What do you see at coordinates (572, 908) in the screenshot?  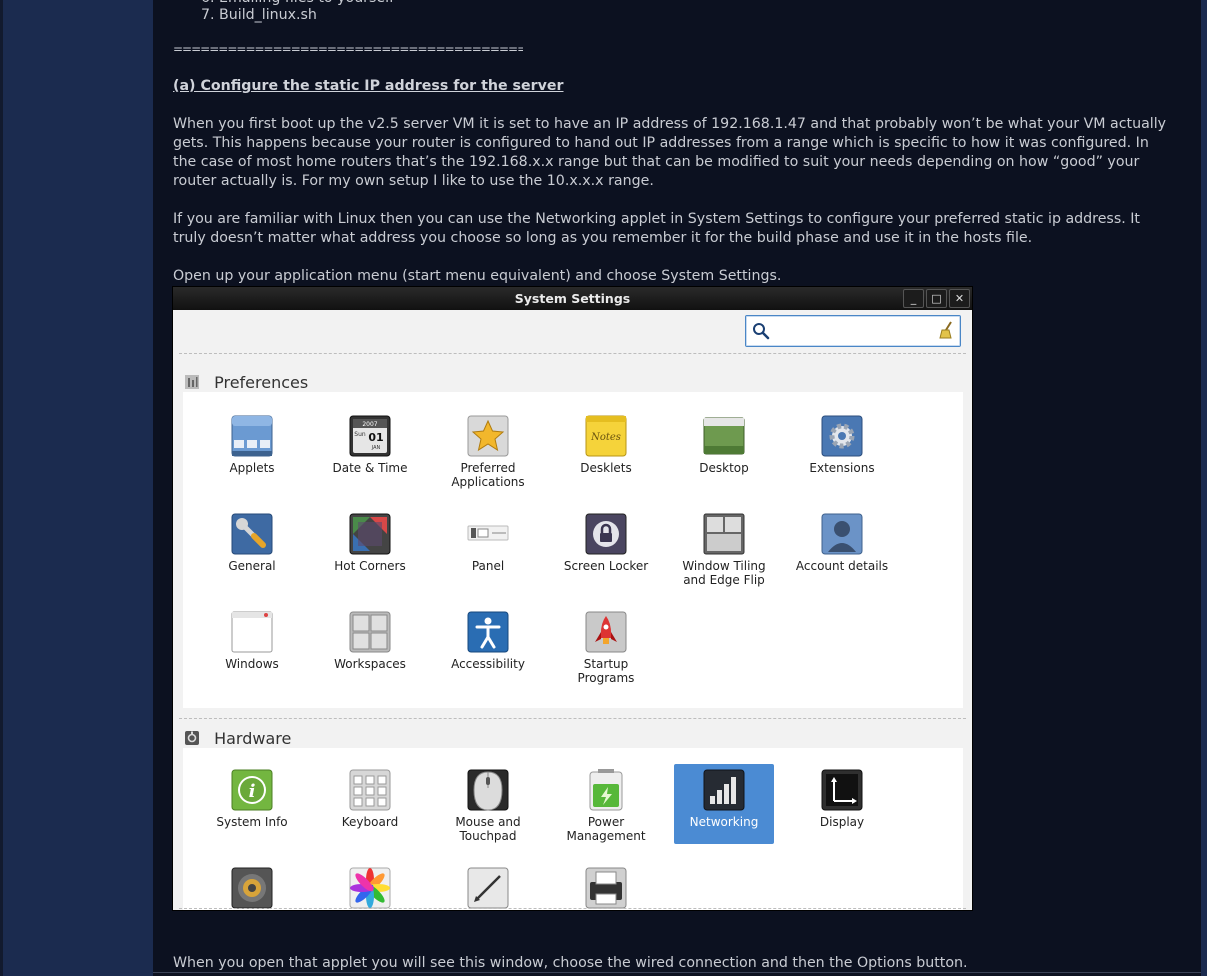 I see `bottom-divider` at bounding box center [572, 908].